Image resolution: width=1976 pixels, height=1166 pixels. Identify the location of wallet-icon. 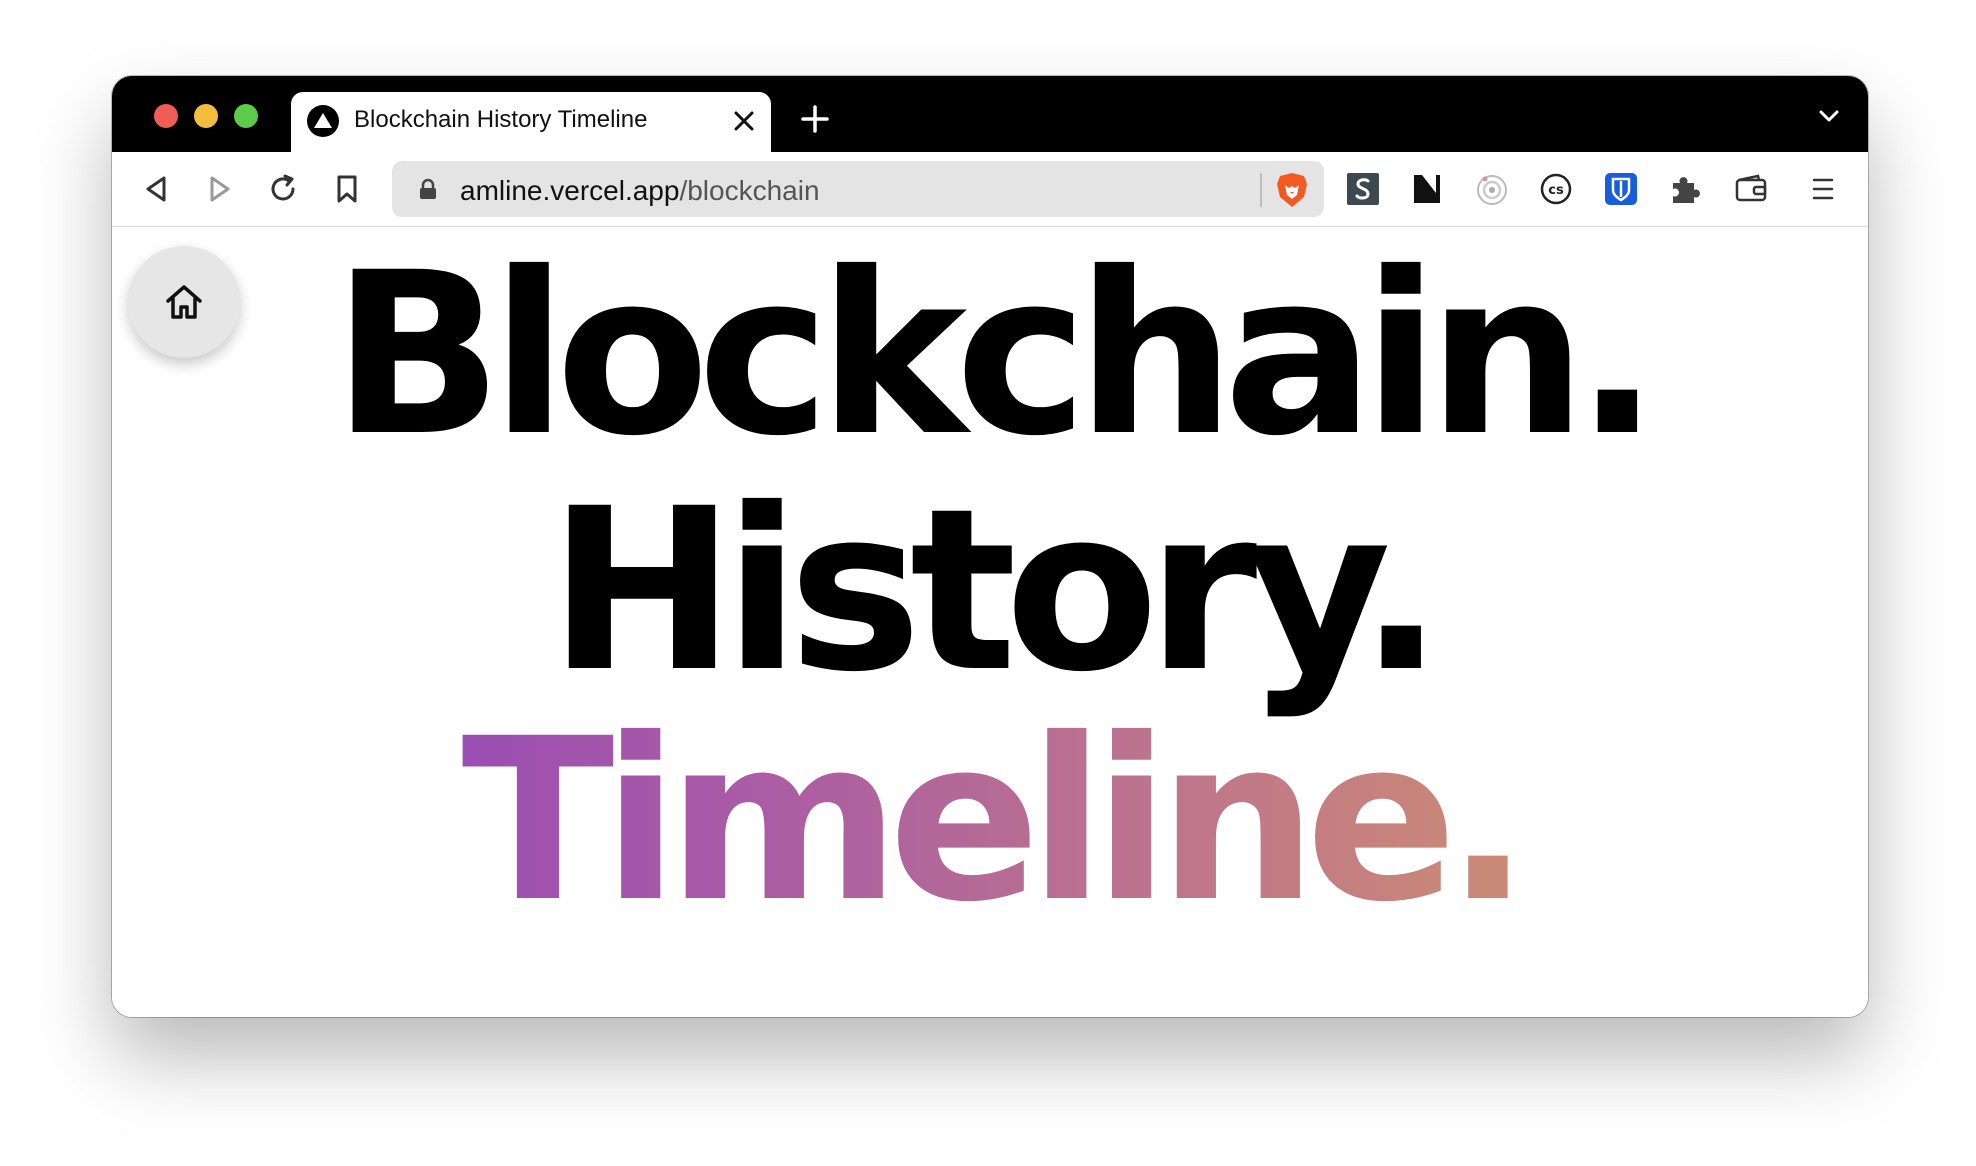
(1751, 189).